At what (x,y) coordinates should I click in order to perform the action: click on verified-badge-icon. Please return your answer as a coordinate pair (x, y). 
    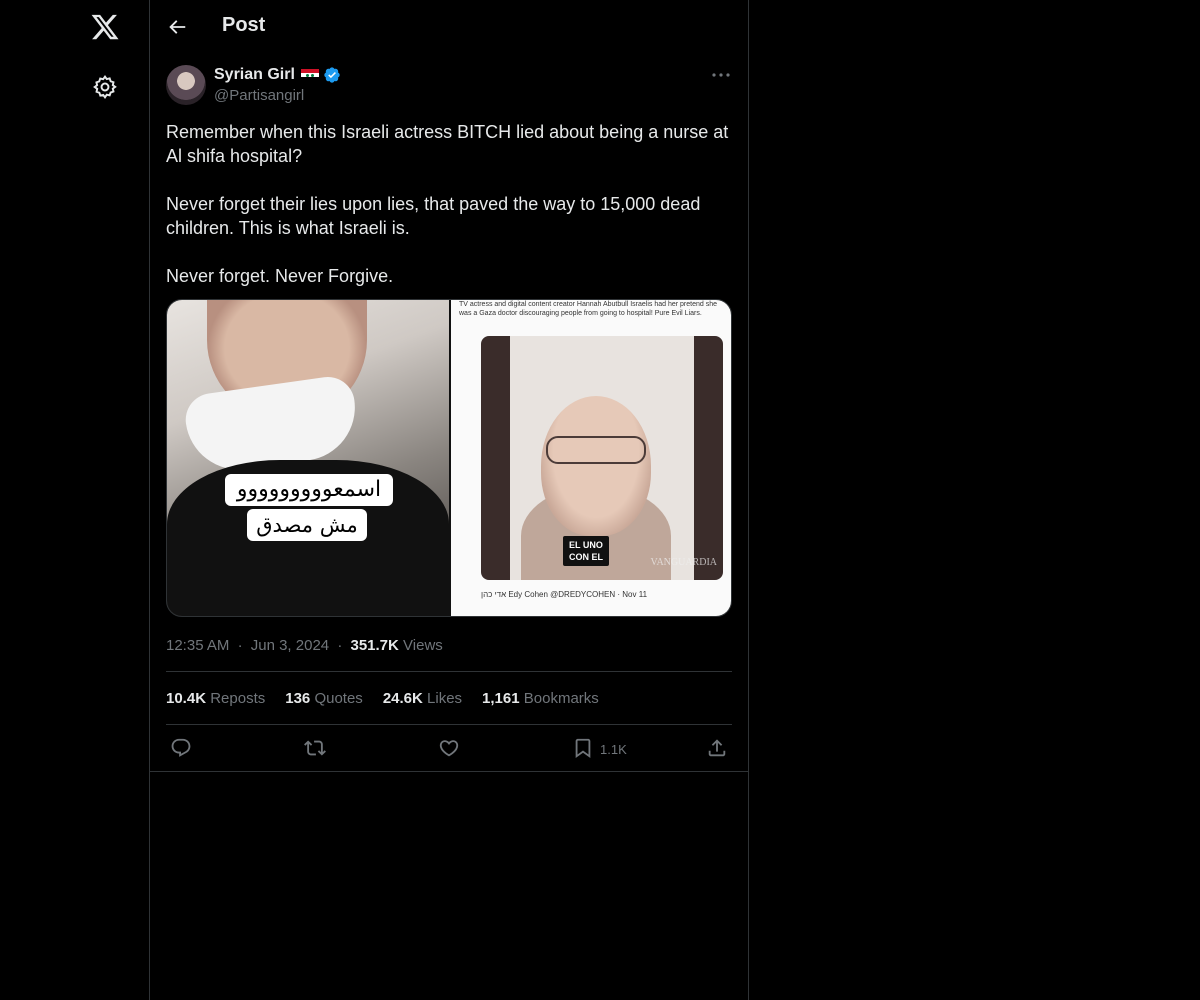
    Looking at the image, I should click on (332, 75).